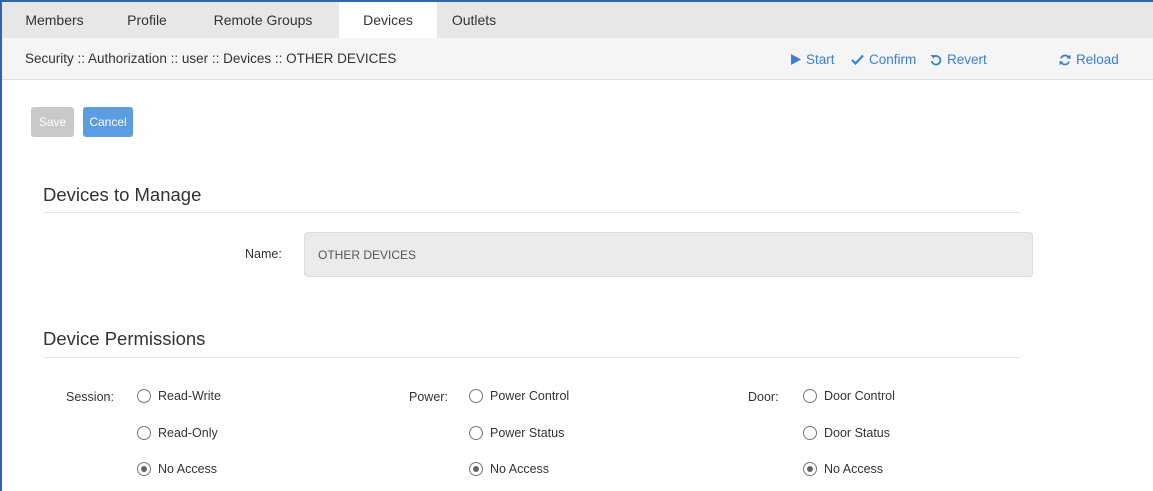 The image size is (1153, 491). Describe the element at coordinates (820, 59) in the screenshot. I see `start-label: Start` at that location.